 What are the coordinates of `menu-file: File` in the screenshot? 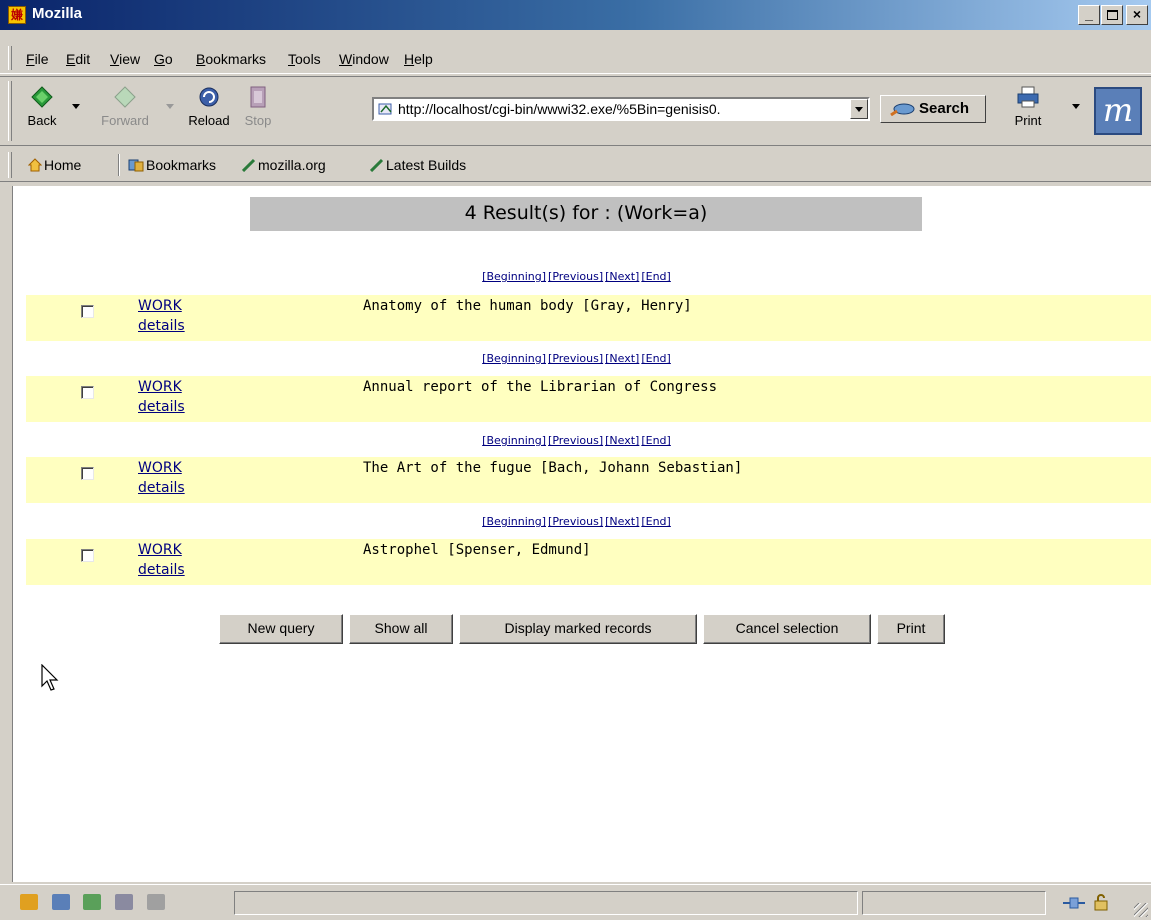 It's located at (37, 59).